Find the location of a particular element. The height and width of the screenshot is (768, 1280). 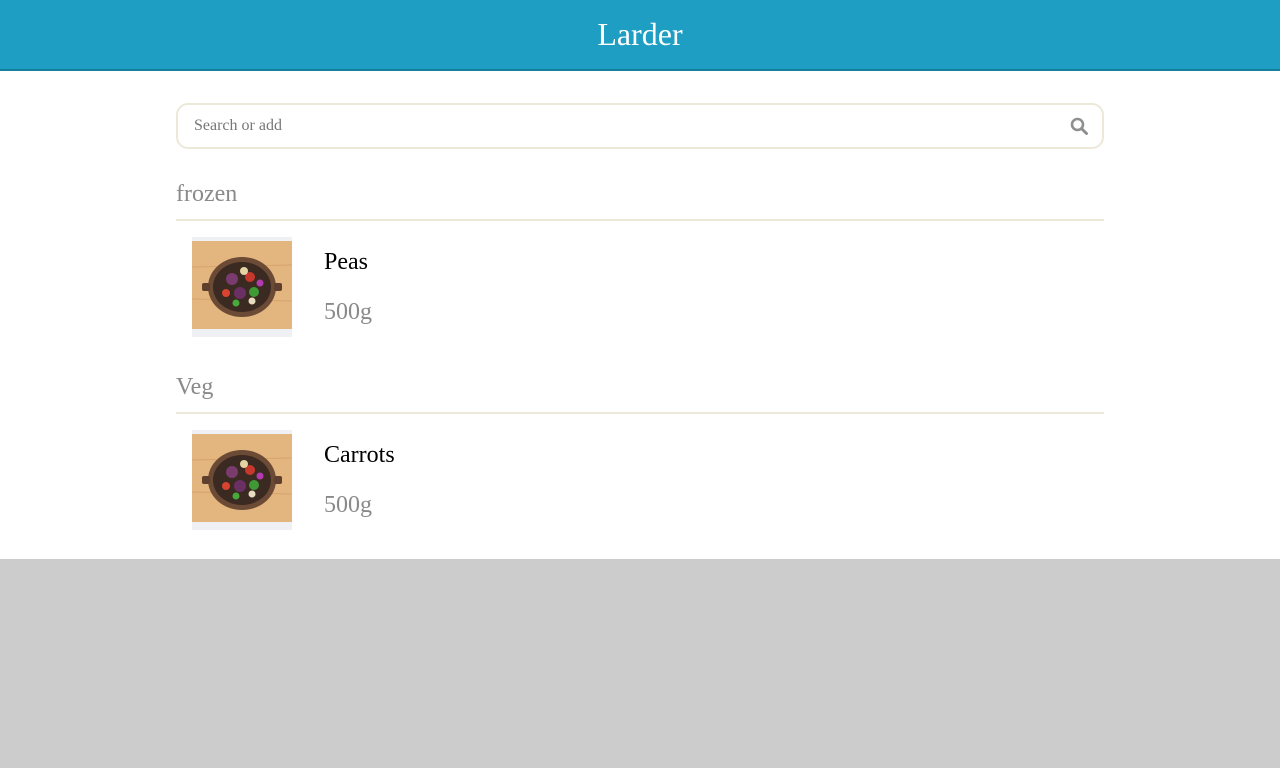

list-item: Peas 500g is located at coordinates (640, 287).